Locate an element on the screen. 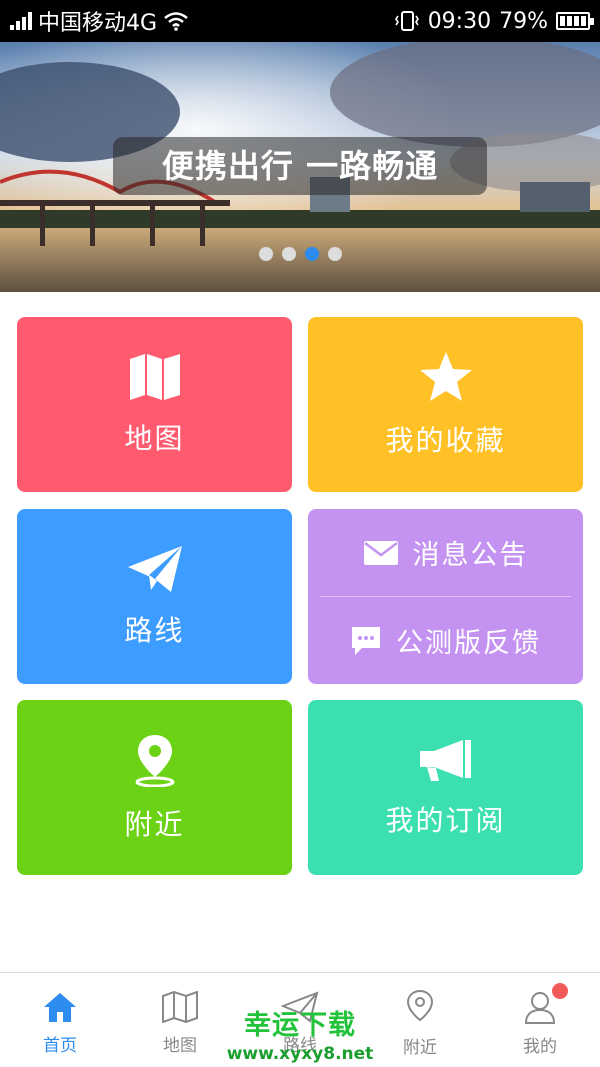 This screenshot has width=600, height=1067. notice-button: 消息公告 is located at coordinates (445, 552).